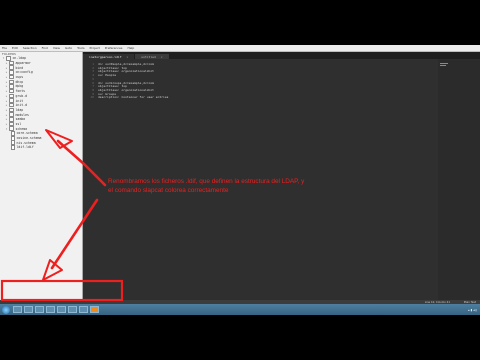  Describe the element at coordinates (30, 48) in the screenshot. I see `menu-selection: Selection` at that location.